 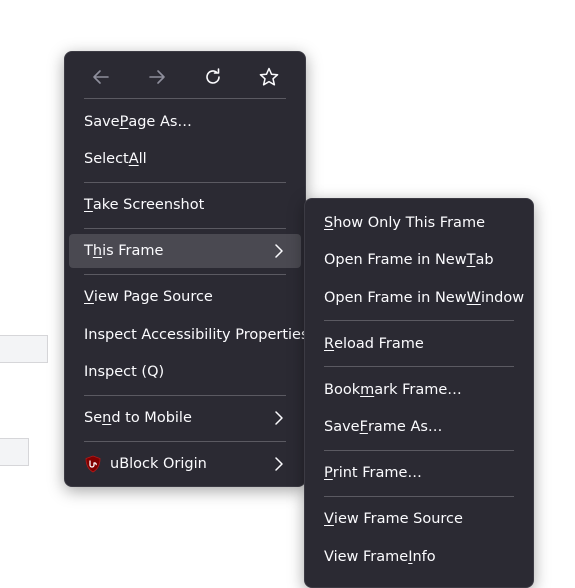 I want to click on back-arrow-icon, so click(x=101, y=77).